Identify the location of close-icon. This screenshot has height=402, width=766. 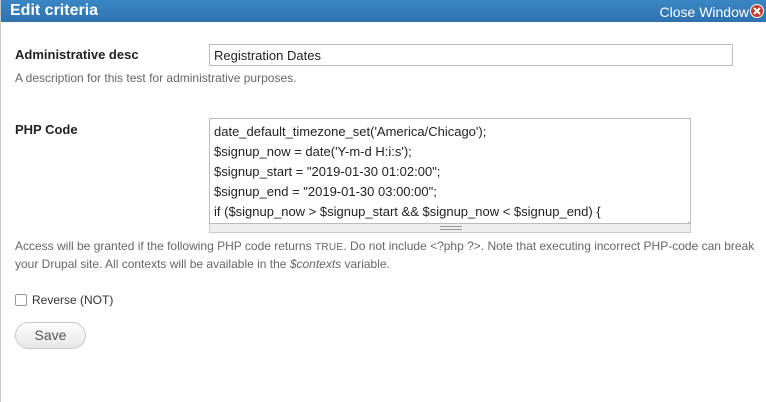
(757, 11).